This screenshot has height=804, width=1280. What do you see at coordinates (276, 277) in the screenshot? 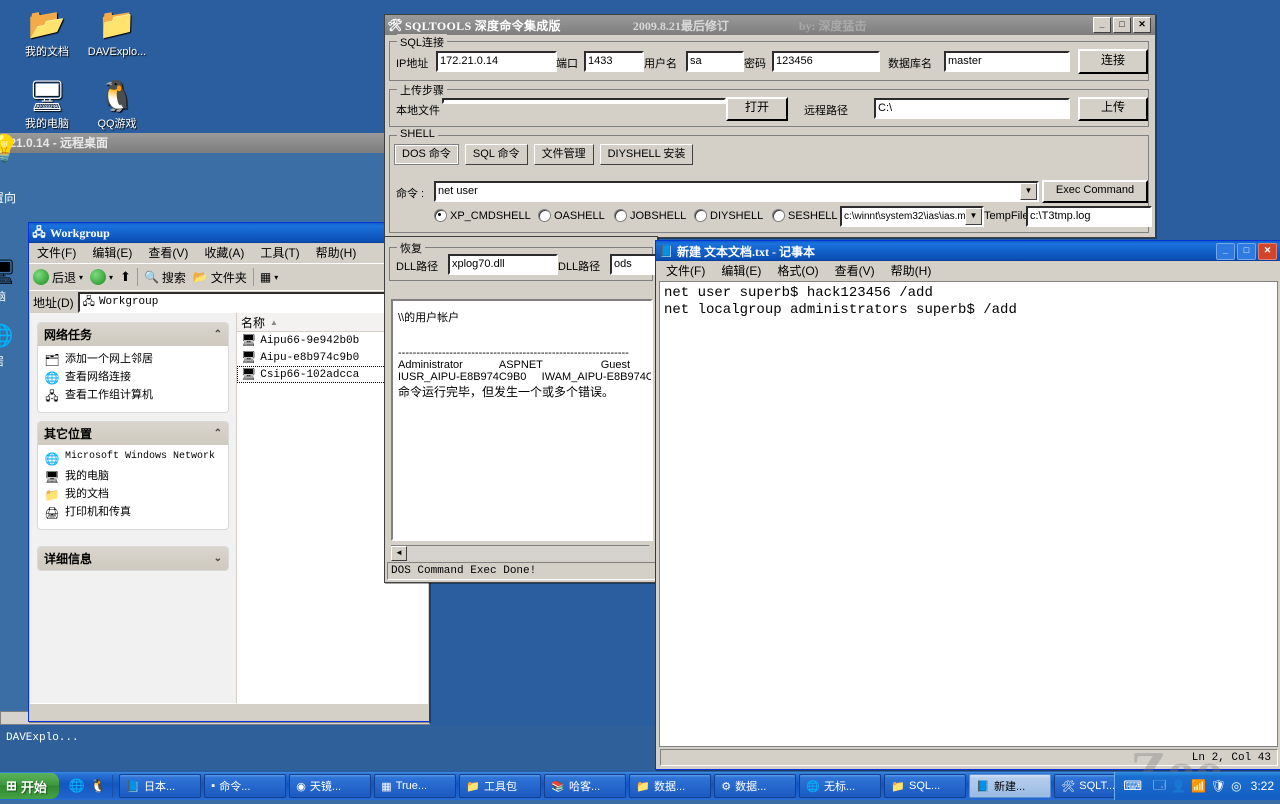
I see `views-dropdown-icon: ▾` at bounding box center [276, 277].